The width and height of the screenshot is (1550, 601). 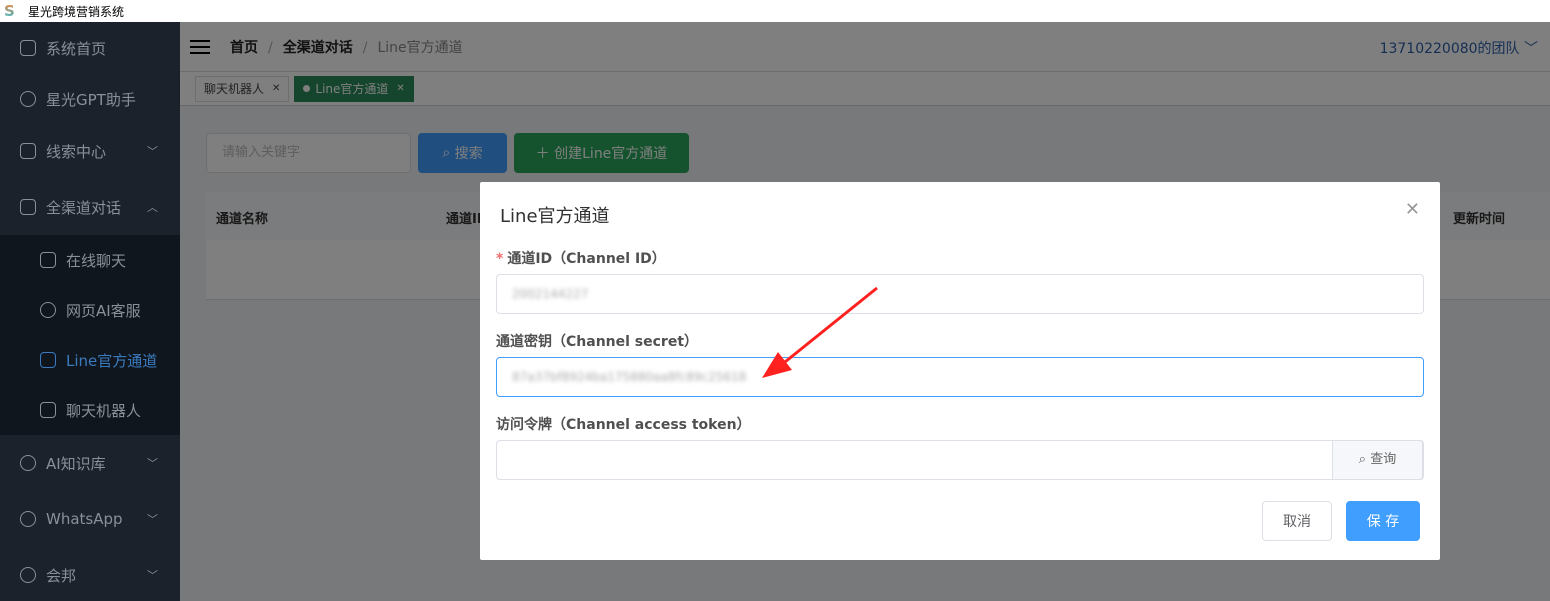 What do you see at coordinates (550, 294) in the screenshot?
I see `channel-id-value: 2002144227` at bounding box center [550, 294].